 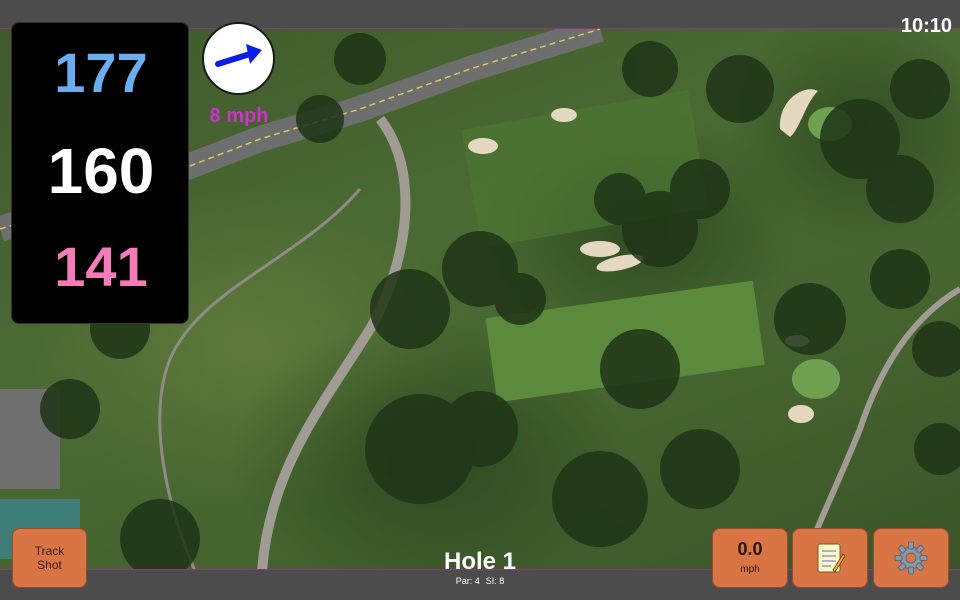 I want to click on wind-speed: 8 mph, so click(x=239, y=116).